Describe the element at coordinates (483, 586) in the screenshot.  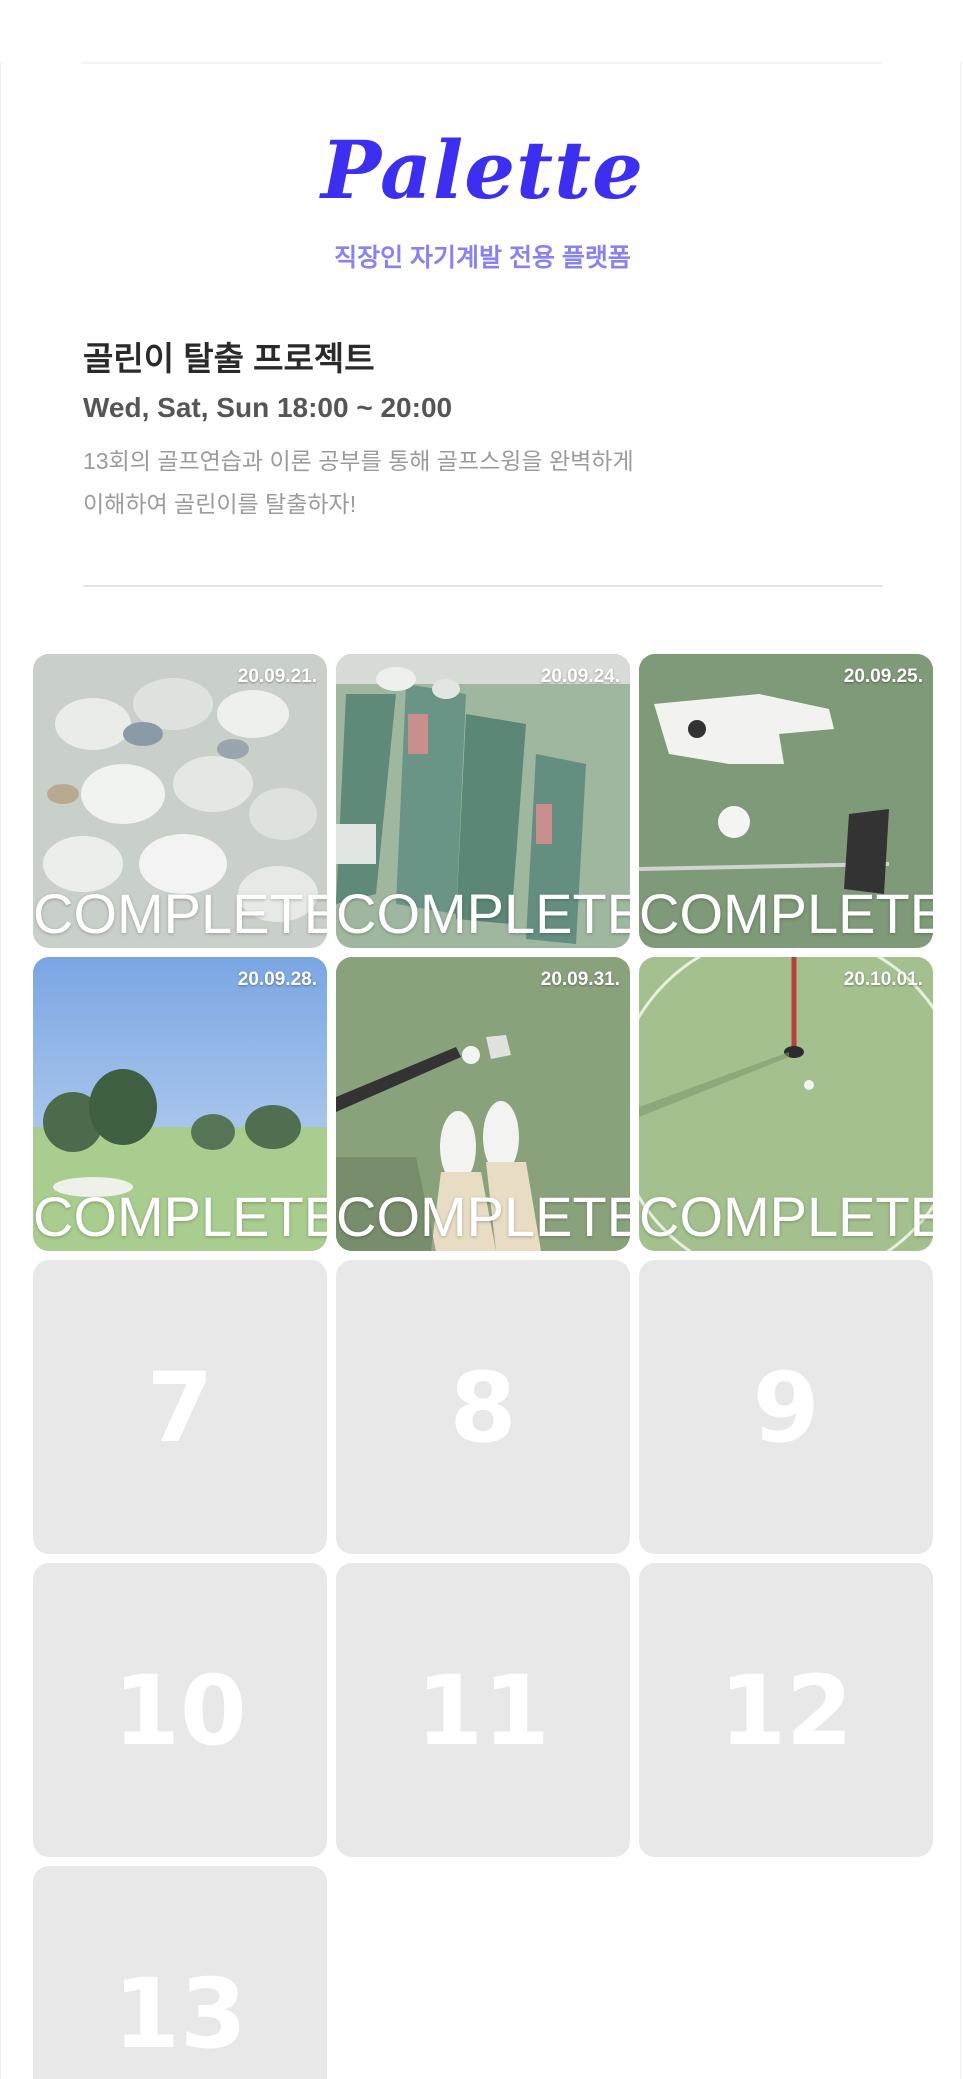
I see `section-divider` at that location.